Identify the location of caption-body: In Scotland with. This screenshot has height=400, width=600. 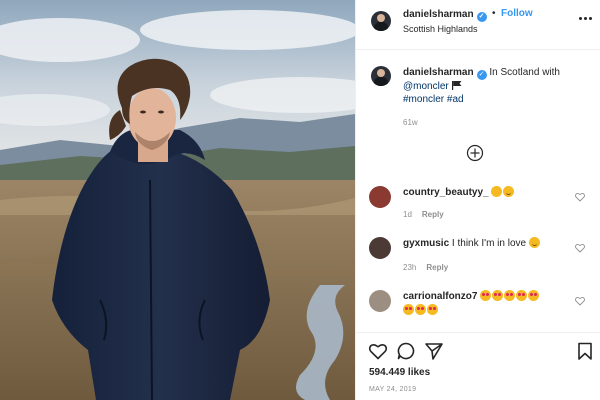
(524, 72).